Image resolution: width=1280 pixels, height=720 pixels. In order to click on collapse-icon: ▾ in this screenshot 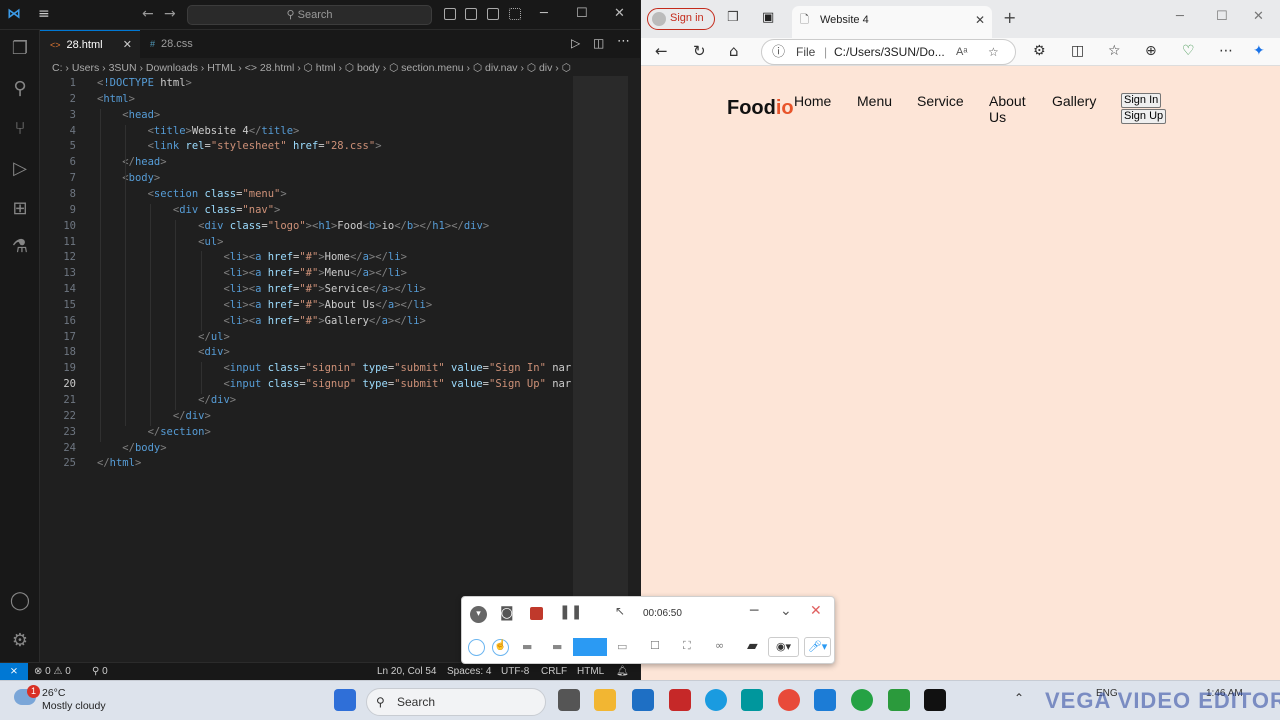, I will do `click(478, 614)`.